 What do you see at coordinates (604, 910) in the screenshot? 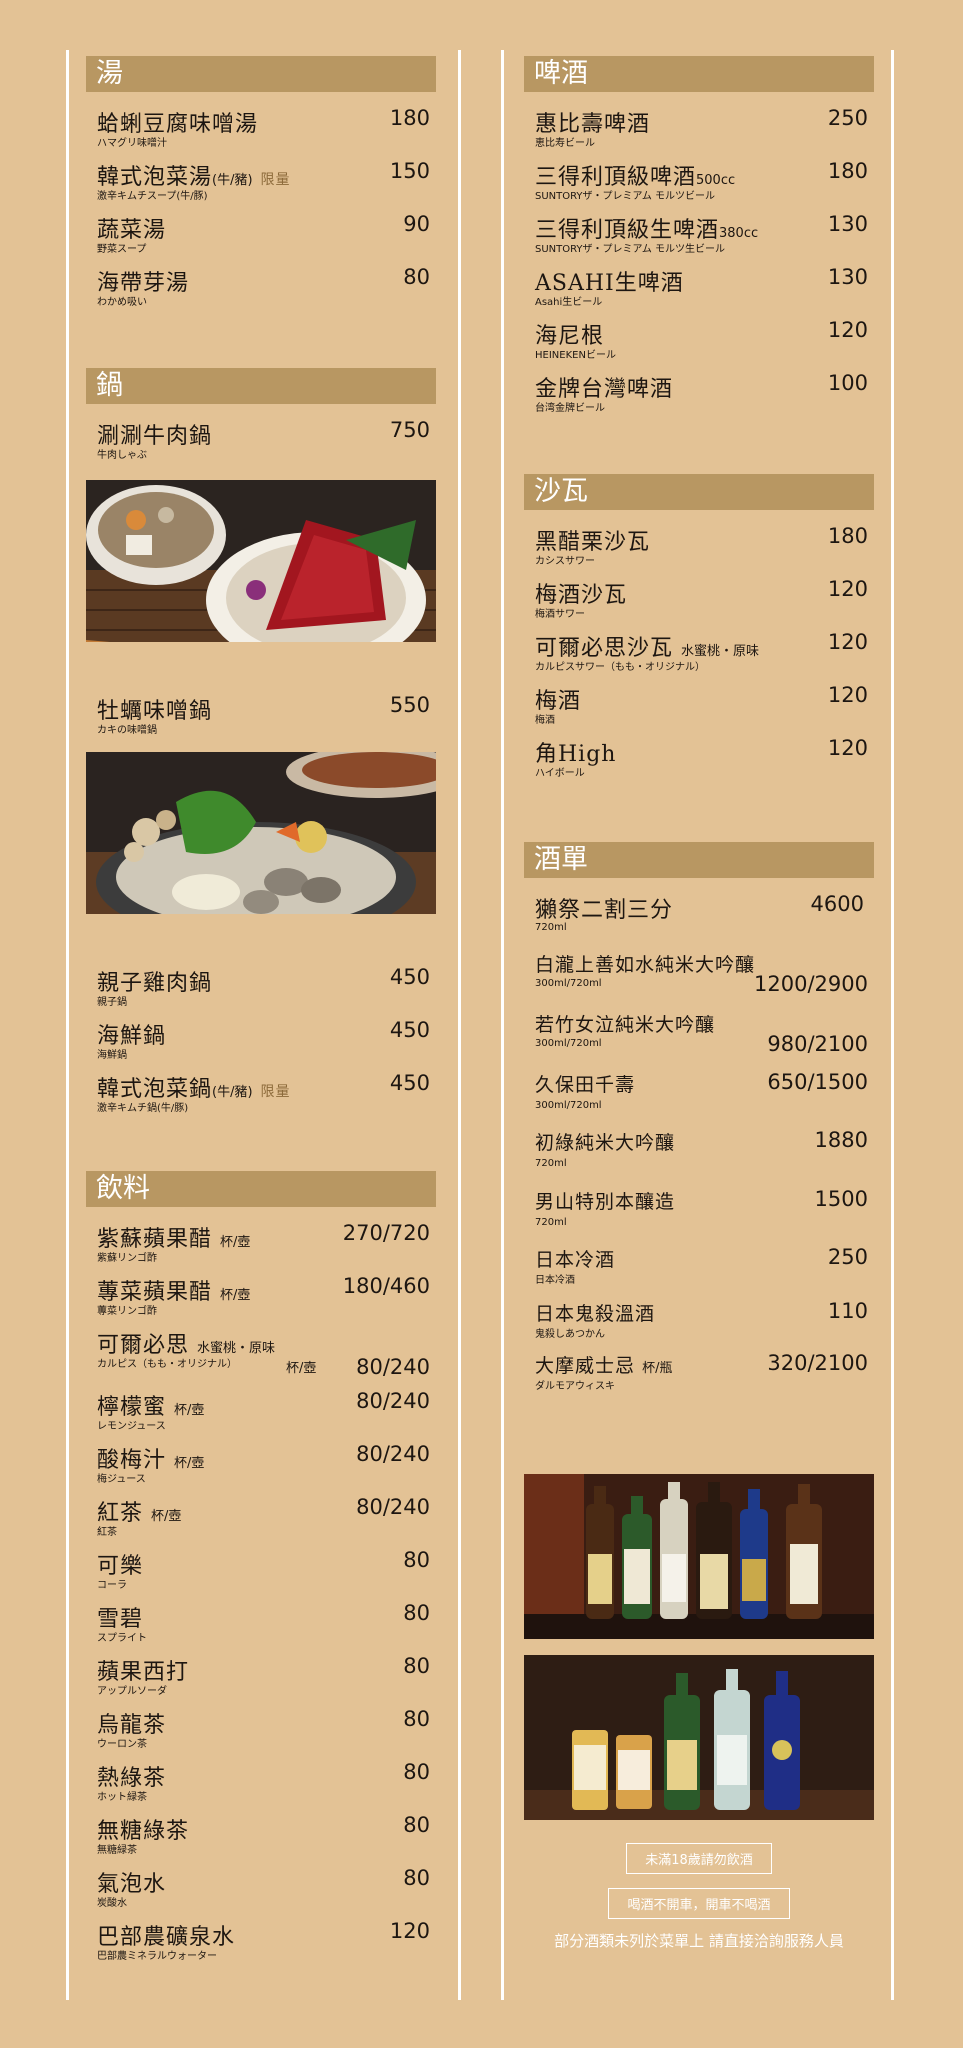
I see `item-name: 獺祭二割三分` at bounding box center [604, 910].